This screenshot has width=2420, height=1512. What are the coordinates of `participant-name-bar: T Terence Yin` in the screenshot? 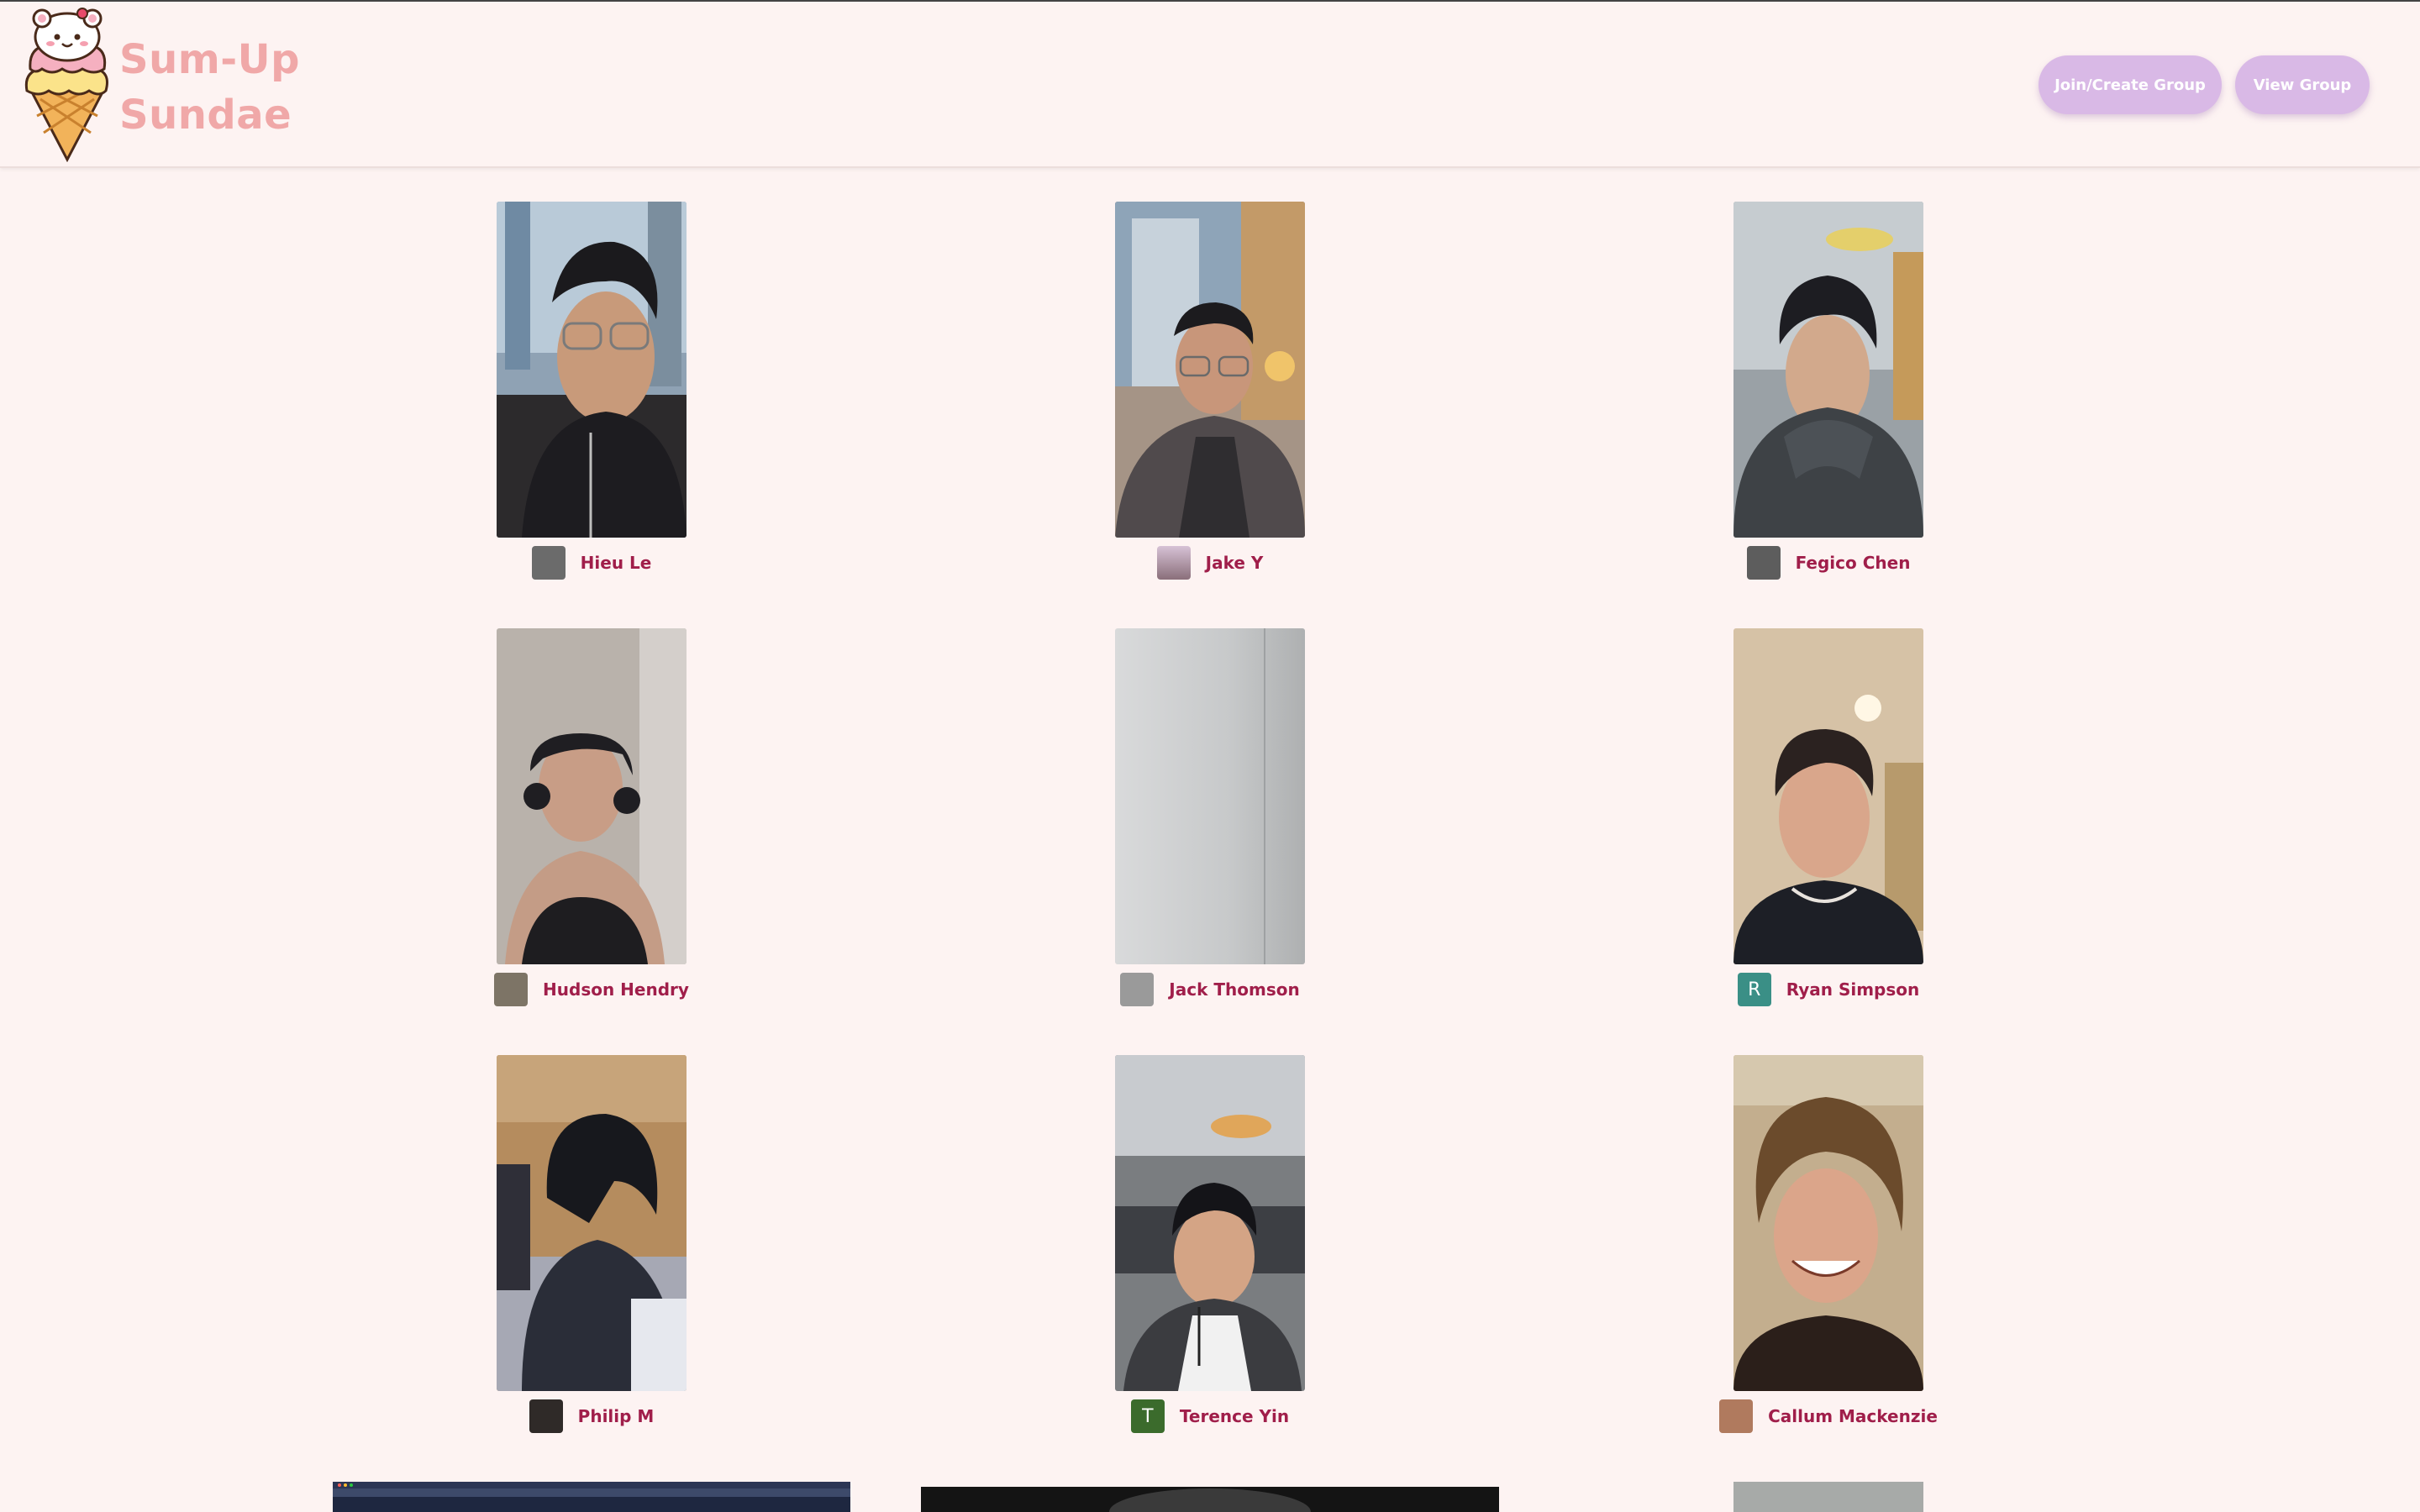 It's located at (1210, 1416).